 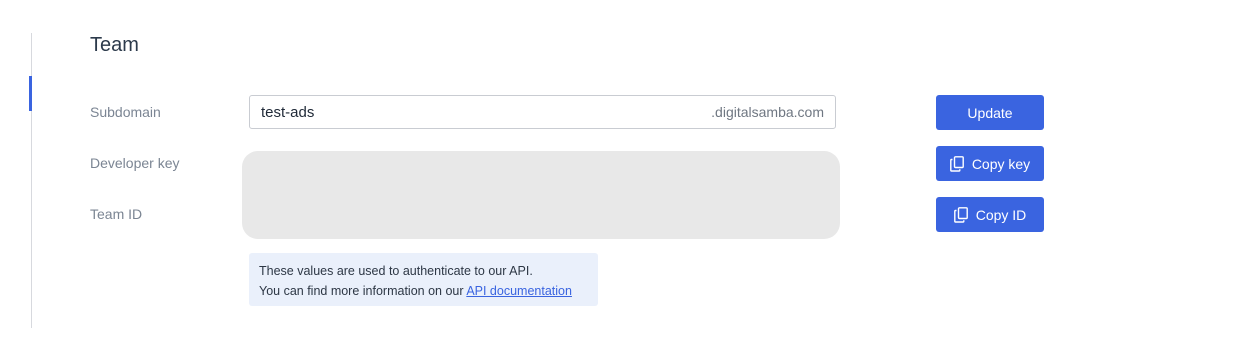 I want to click on section-nav-active-indicator, so click(x=30, y=93).